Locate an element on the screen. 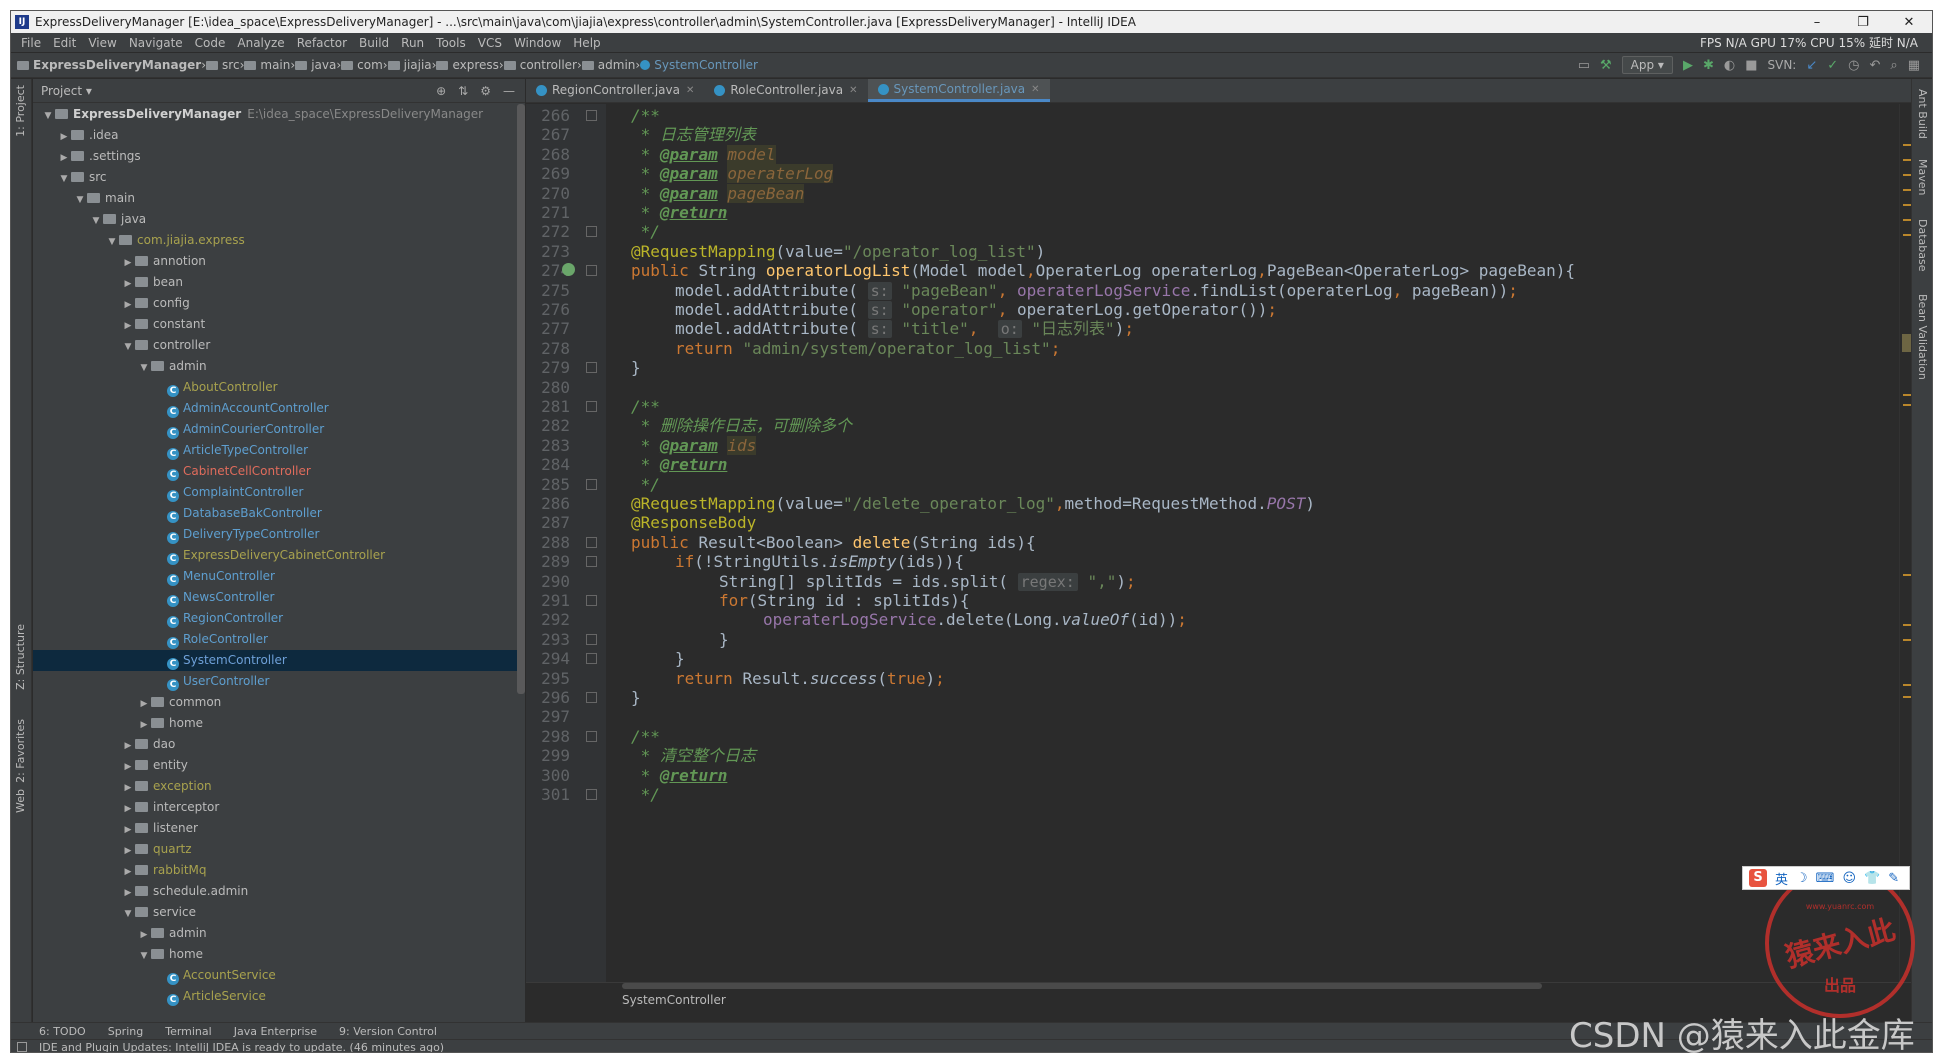 This screenshot has height=1061, width=1941. ime-tools-icon: ✎ is located at coordinates (1893, 878).